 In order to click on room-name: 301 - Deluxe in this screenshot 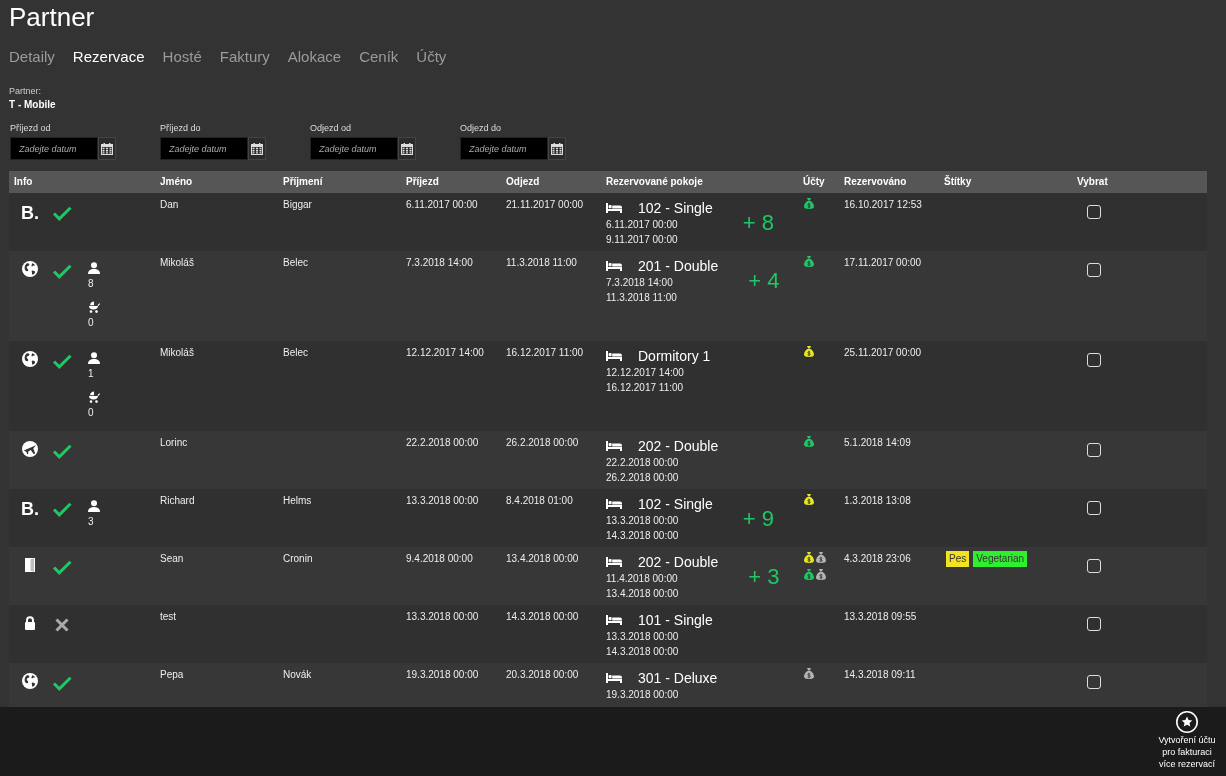, I will do `click(678, 678)`.